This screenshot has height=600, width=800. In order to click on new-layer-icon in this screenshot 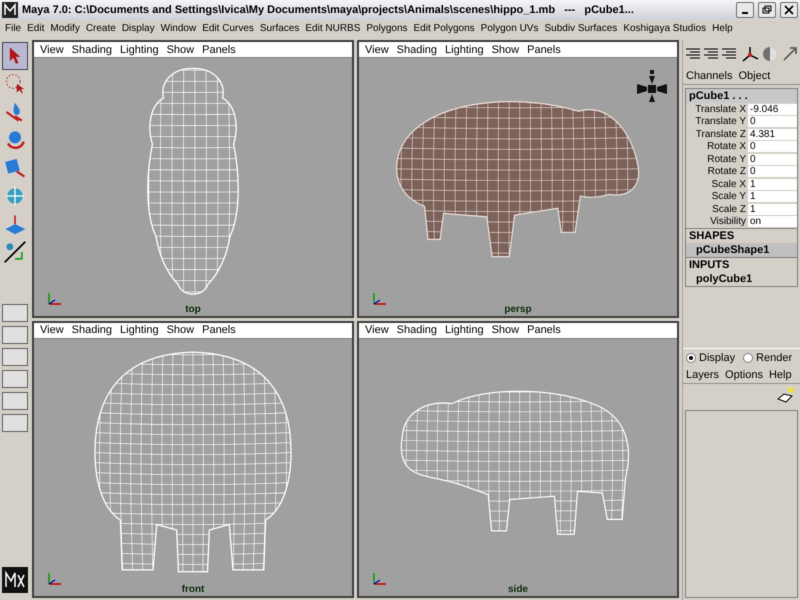, I will do `click(786, 395)`.